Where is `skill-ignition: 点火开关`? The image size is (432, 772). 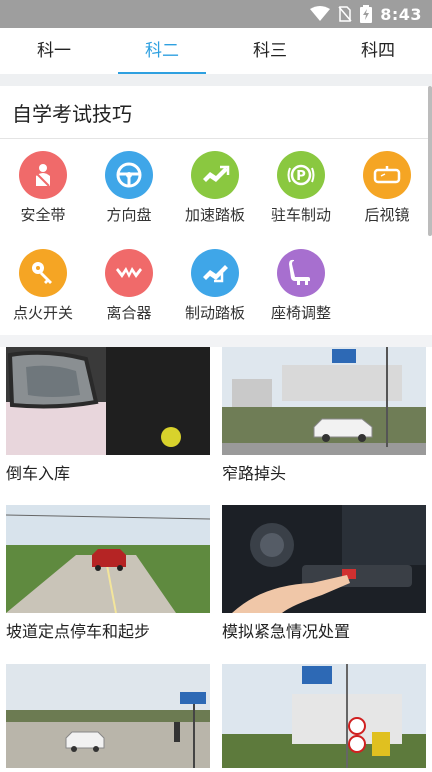
skill-ignition: 点火开关 is located at coordinates (43, 280).